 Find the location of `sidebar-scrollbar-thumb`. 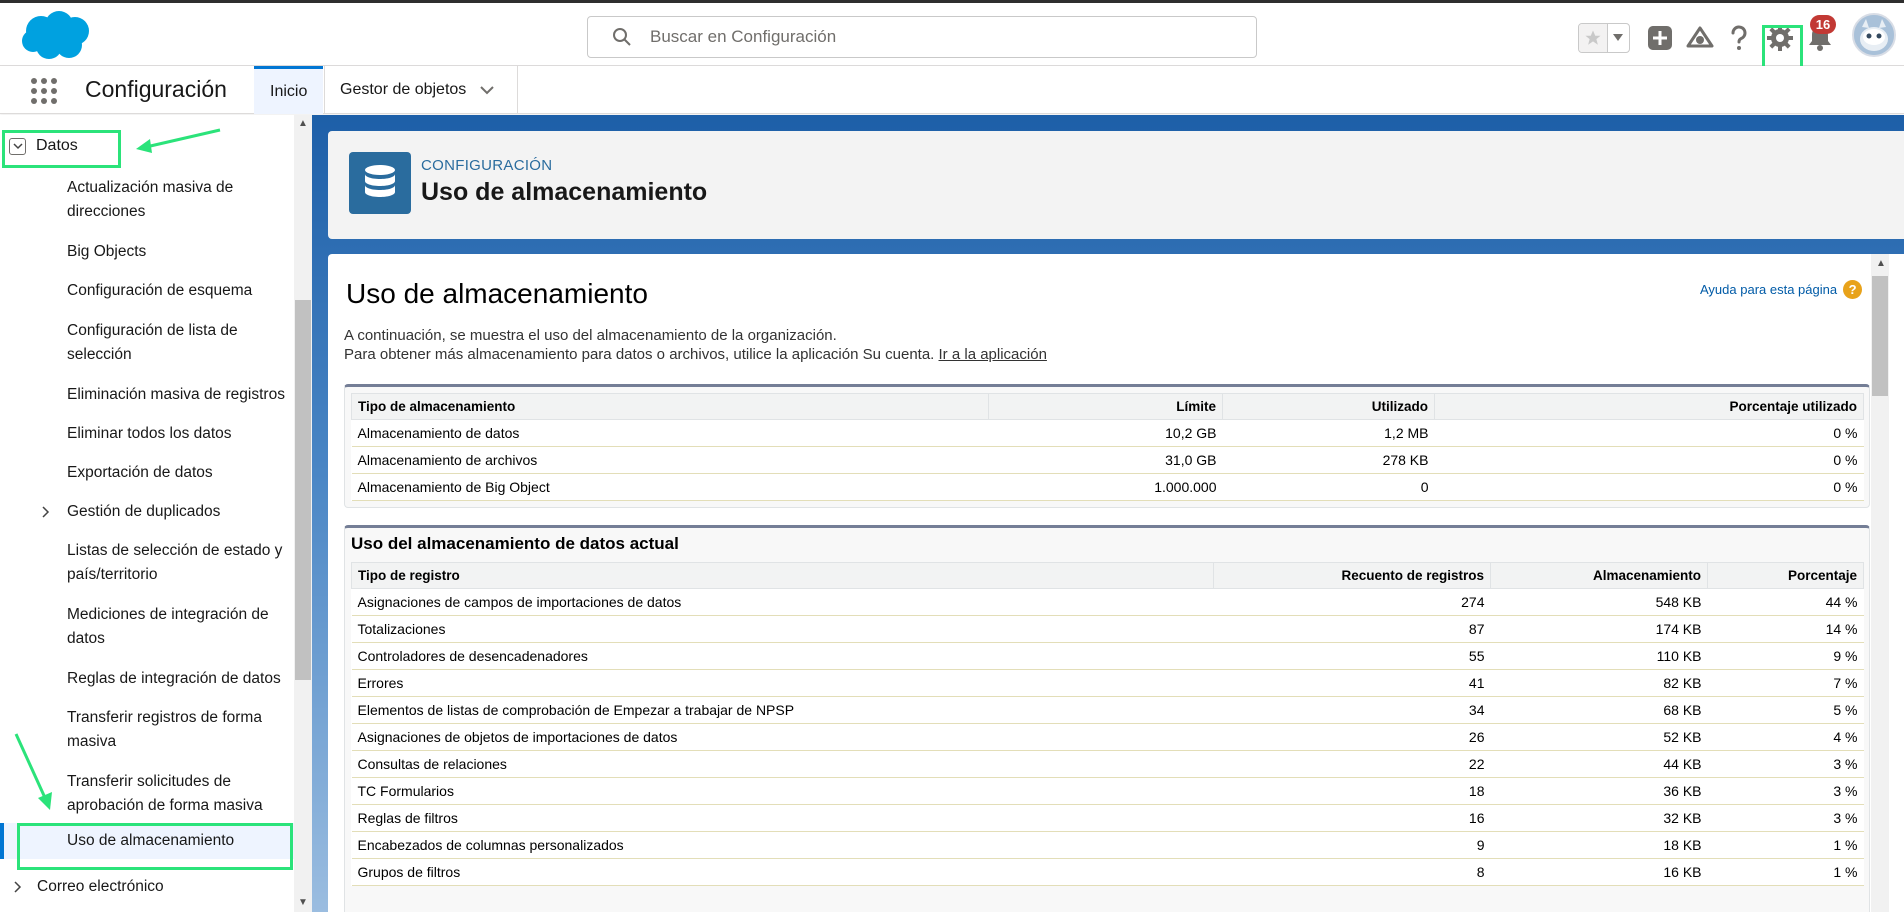

sidebar-scrollbar-thumb is located at coordinates (303, 490).